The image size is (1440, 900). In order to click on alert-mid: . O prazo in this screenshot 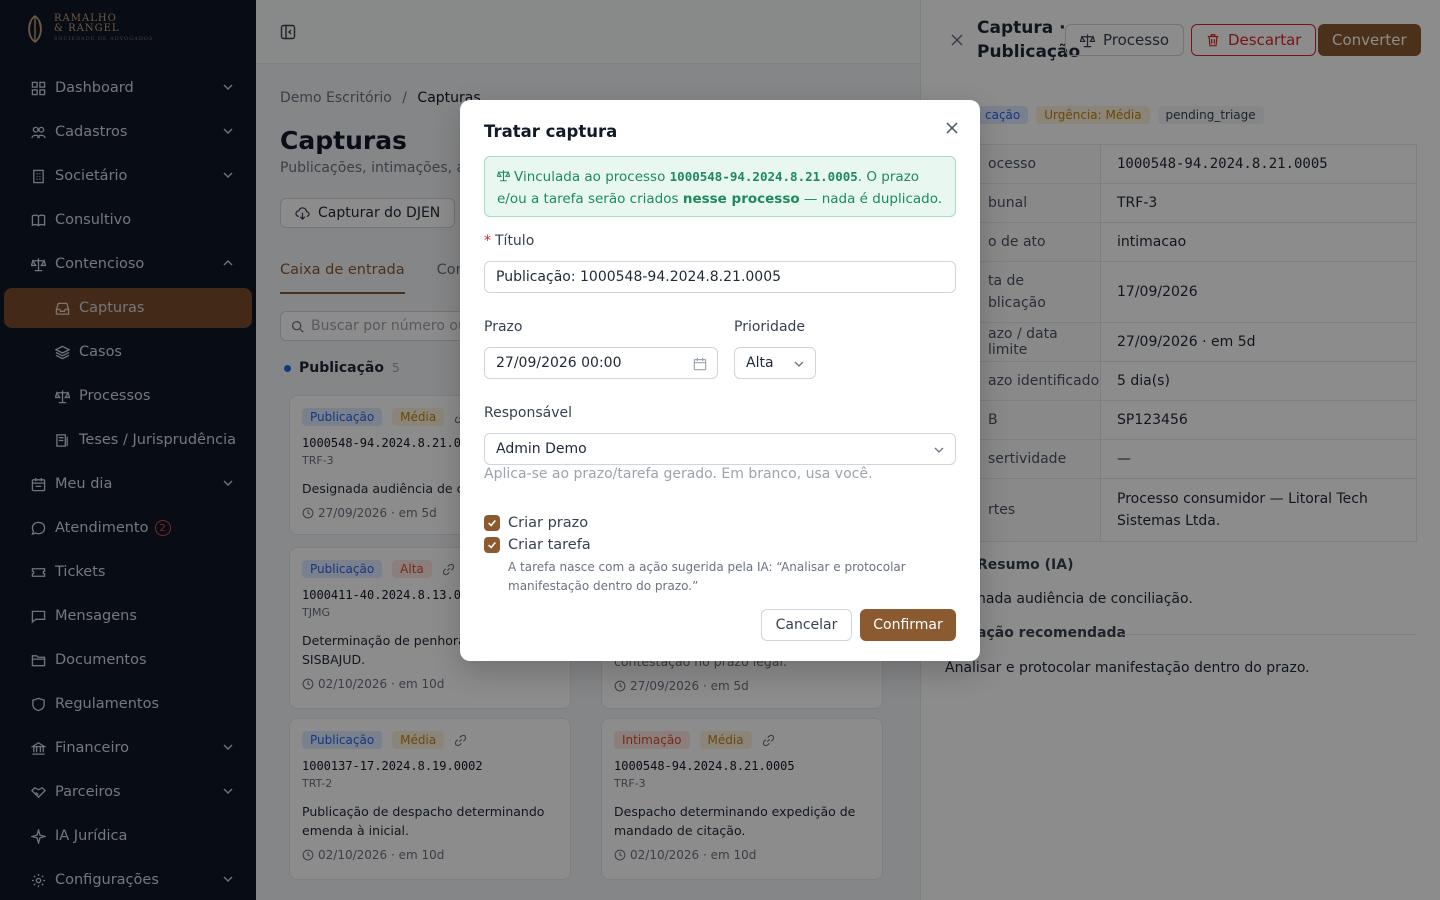, I will do `click(888, 177)`.